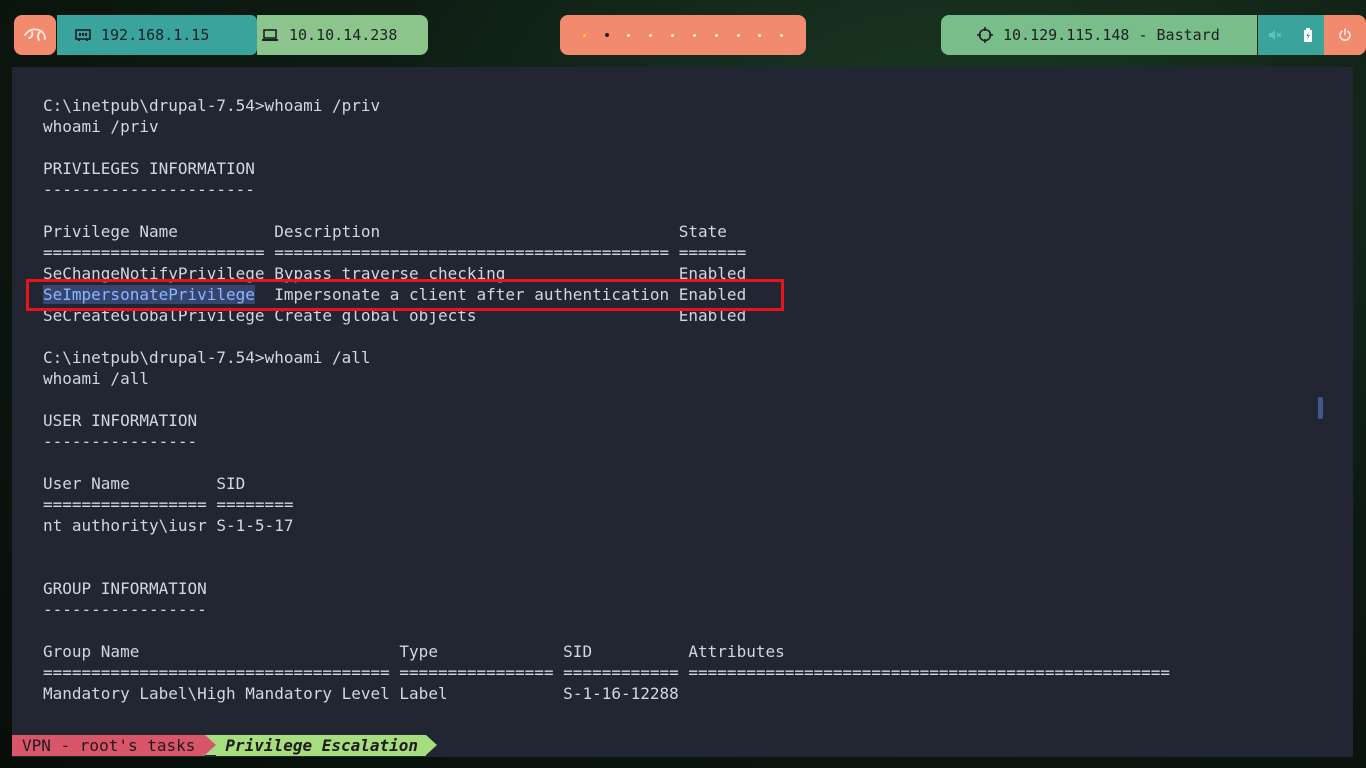 The height and width of the screenshot is (768, 1366). I want to click on local-ip-indicator: 192.168.1.15, so click(157, 35).